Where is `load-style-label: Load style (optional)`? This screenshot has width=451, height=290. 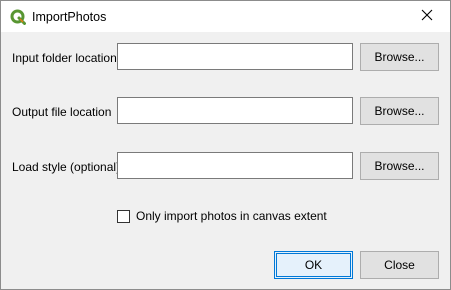 load-style-label: Load style (optional) is located at coordinates (66, 167).